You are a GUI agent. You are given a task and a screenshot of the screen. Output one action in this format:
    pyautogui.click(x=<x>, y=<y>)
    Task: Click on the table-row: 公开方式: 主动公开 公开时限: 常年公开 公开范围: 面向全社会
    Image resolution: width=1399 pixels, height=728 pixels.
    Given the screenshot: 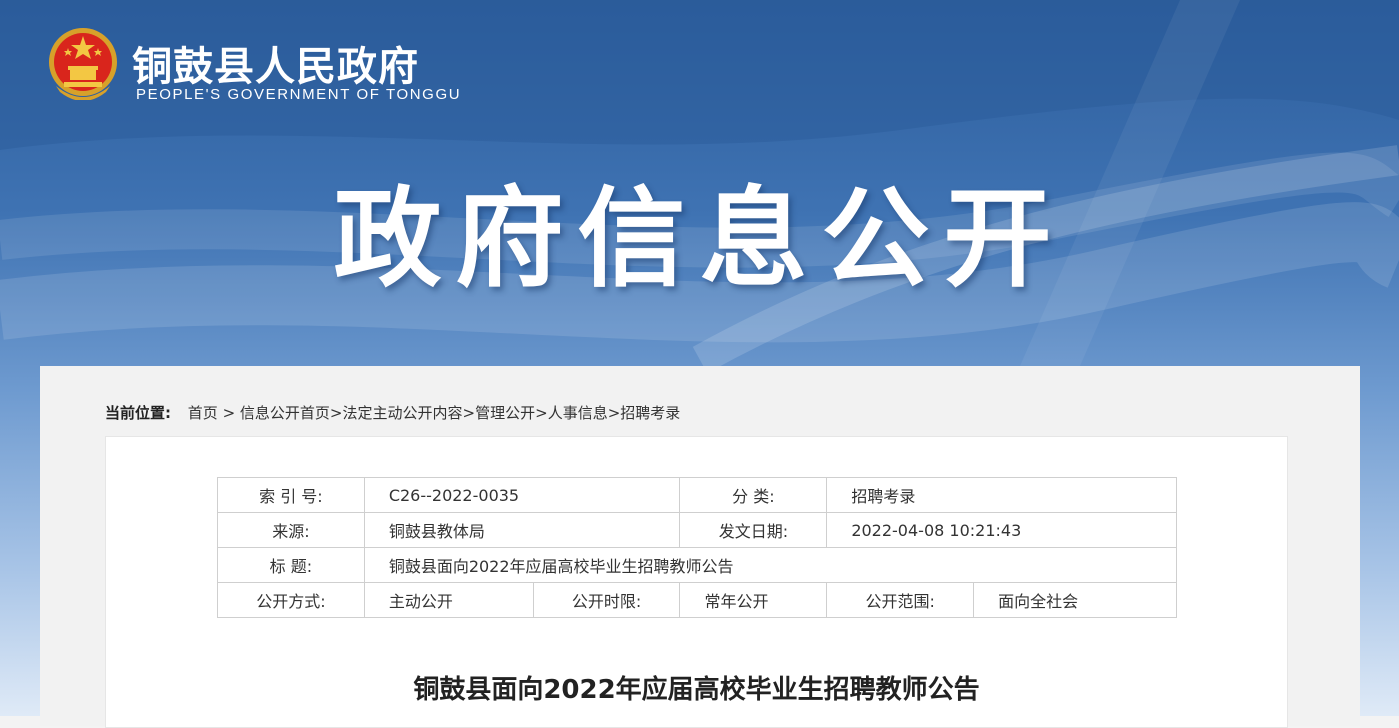 What is the action you would take?
    pyautogui.click(x=697, y=600)
    